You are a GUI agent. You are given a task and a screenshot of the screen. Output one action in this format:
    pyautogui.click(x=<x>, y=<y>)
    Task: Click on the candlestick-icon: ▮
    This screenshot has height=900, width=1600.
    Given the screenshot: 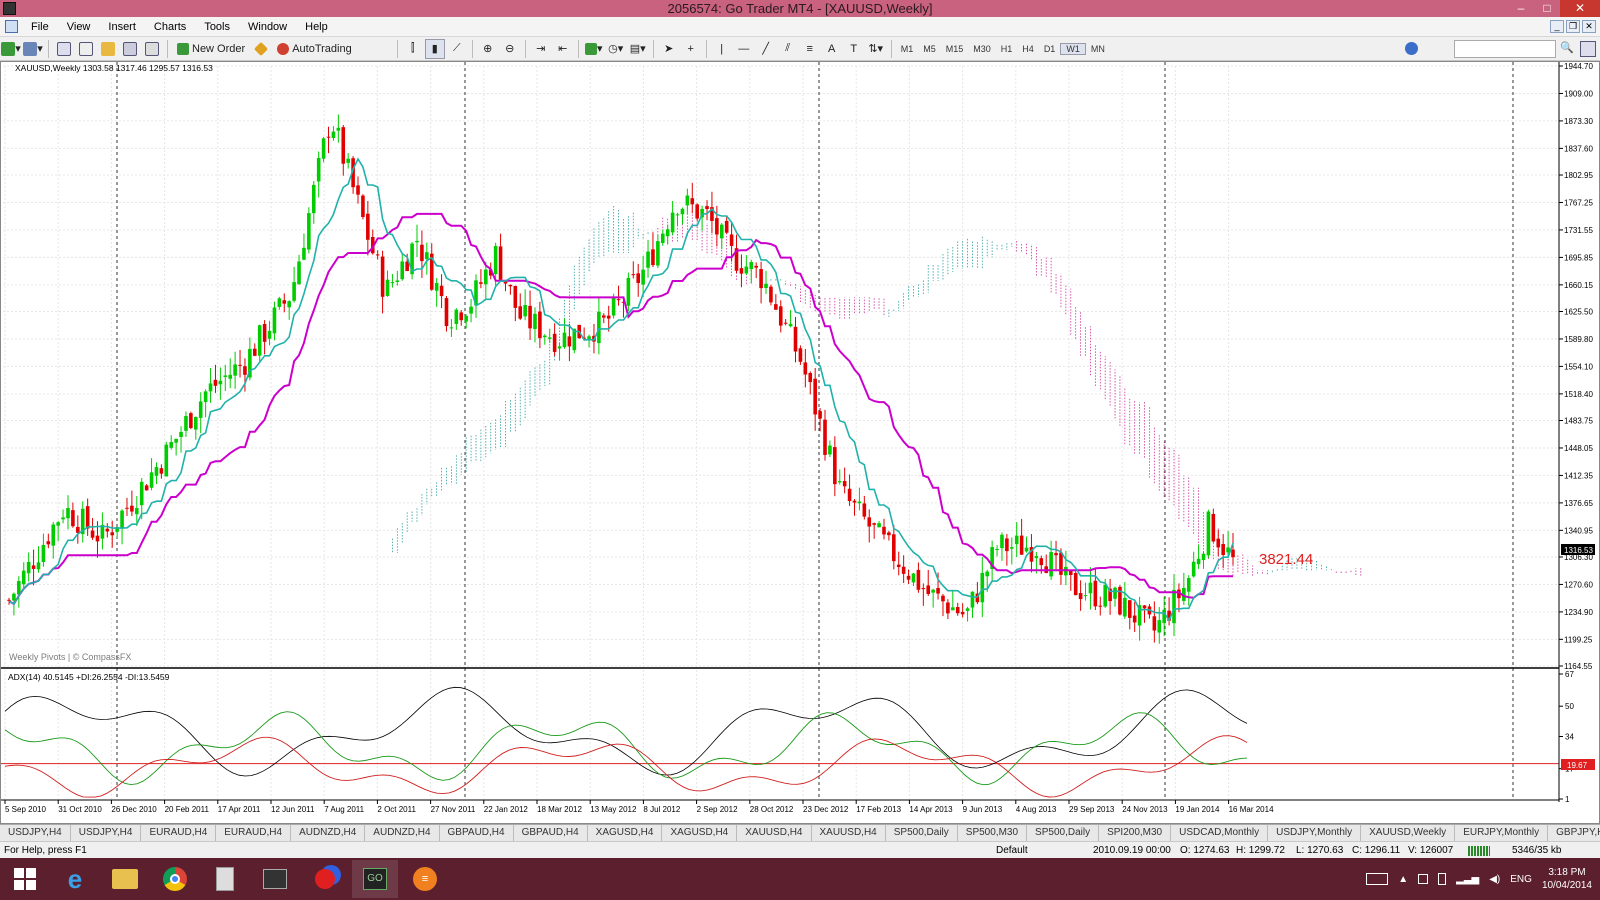 What is the action you would take?
    pyautogui.click(x=434, y=48)
    